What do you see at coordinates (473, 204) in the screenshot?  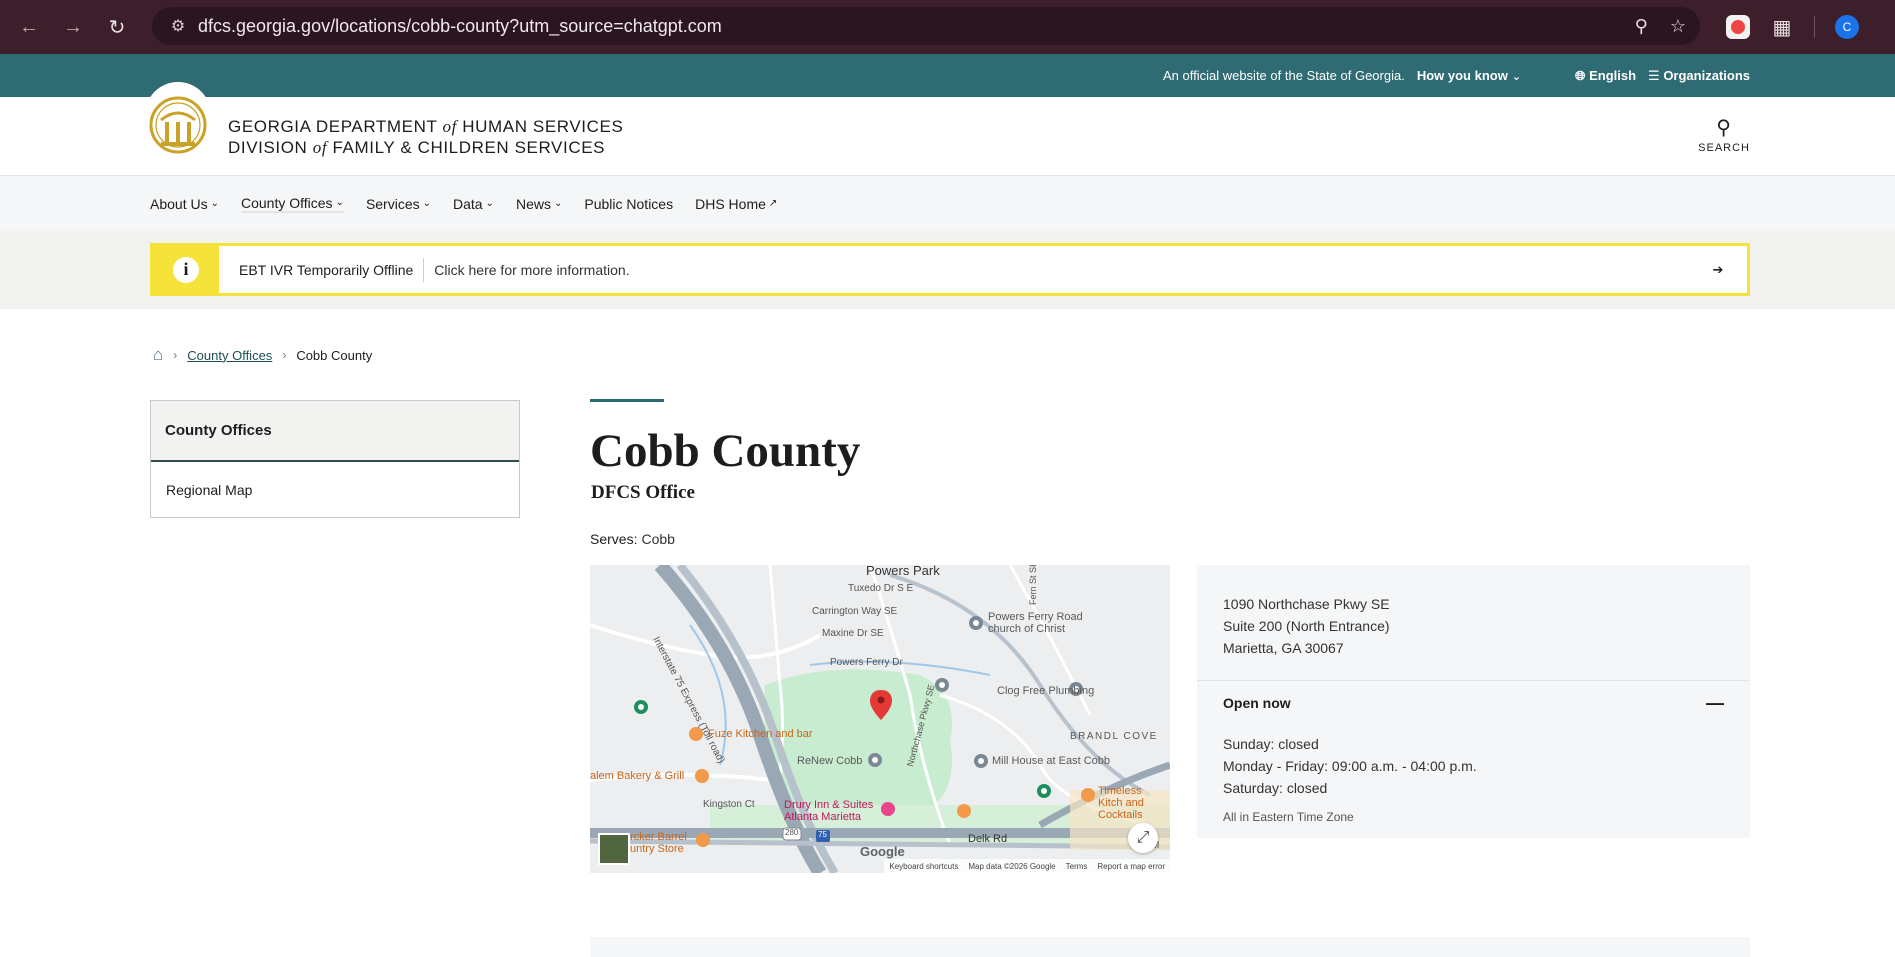 I see `nav-item-data: Data ⌄` at bounding box center [473, 204].